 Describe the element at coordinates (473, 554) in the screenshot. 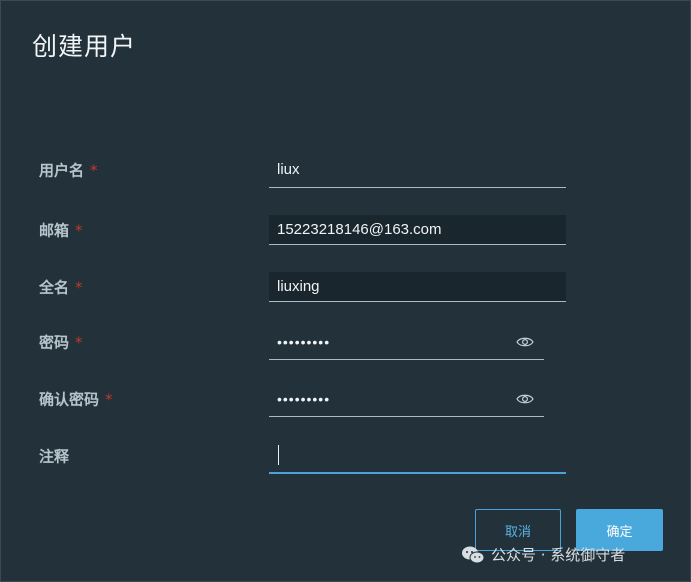

I see `wechat-icon` at that location.